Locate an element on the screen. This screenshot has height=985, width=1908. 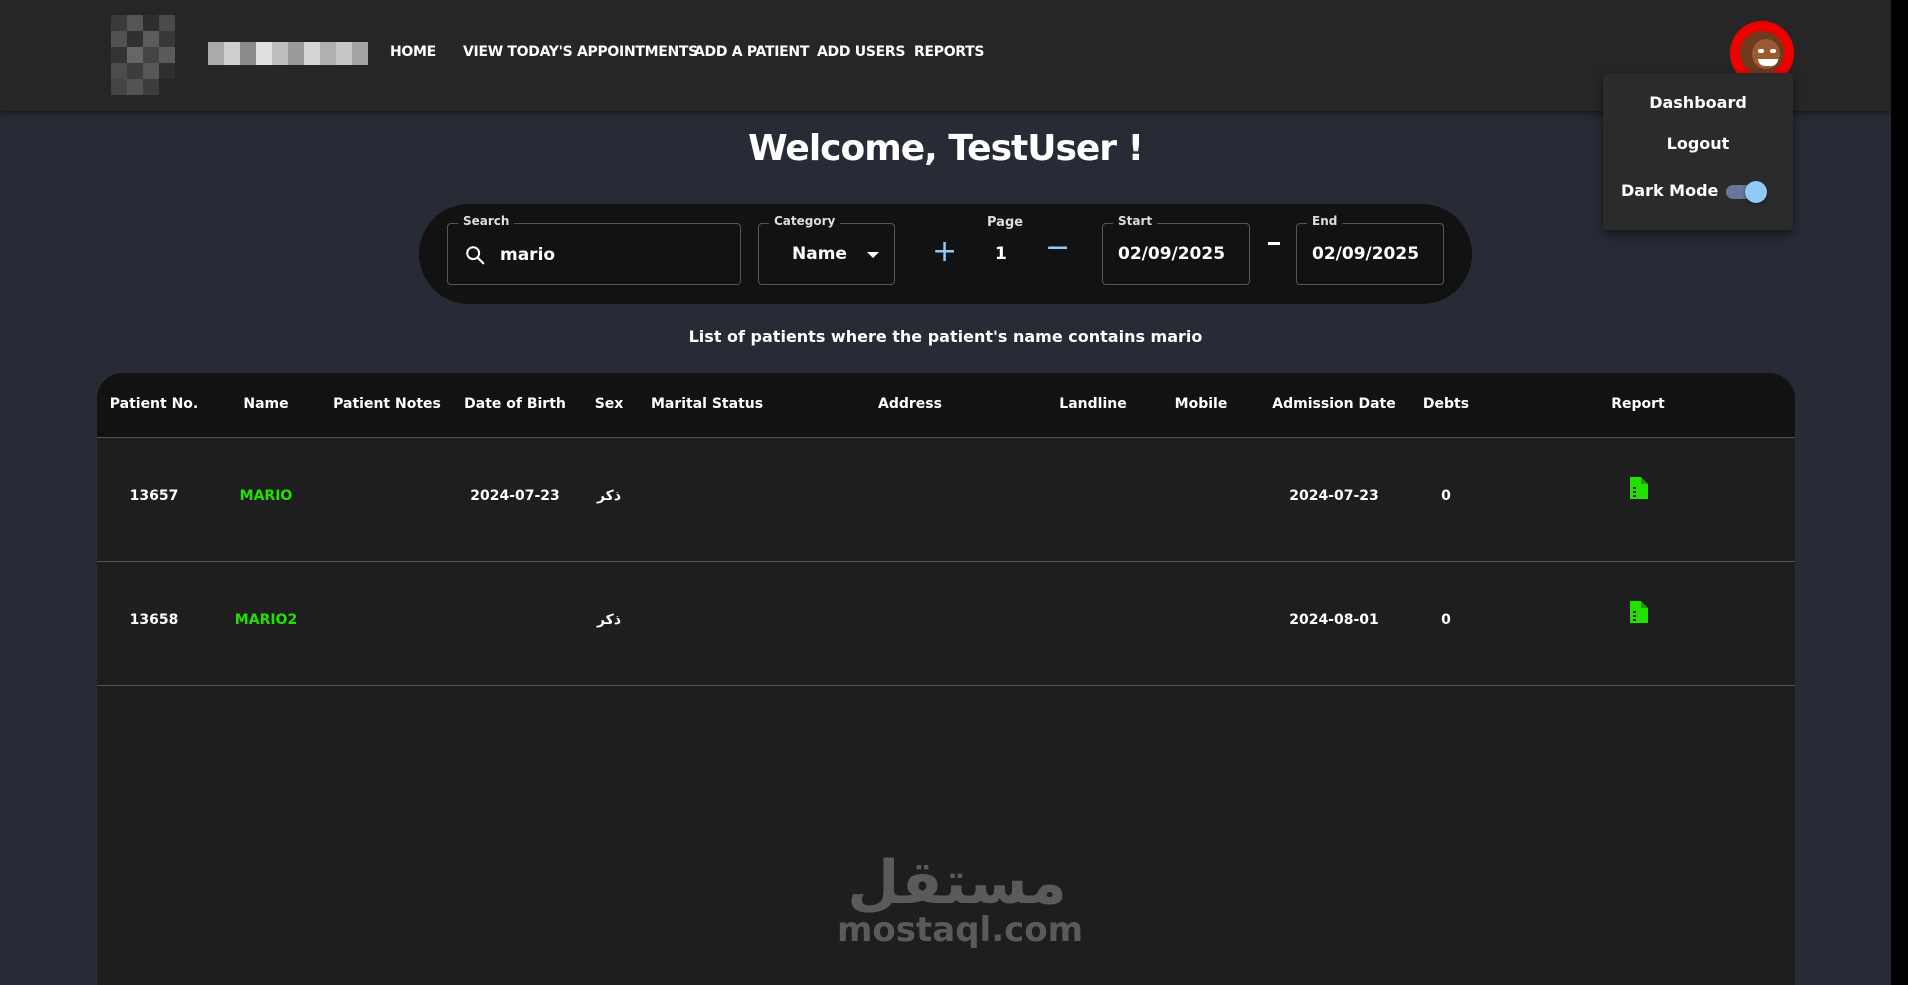
col-debts: Debts is located at coordinates (1446, 404).